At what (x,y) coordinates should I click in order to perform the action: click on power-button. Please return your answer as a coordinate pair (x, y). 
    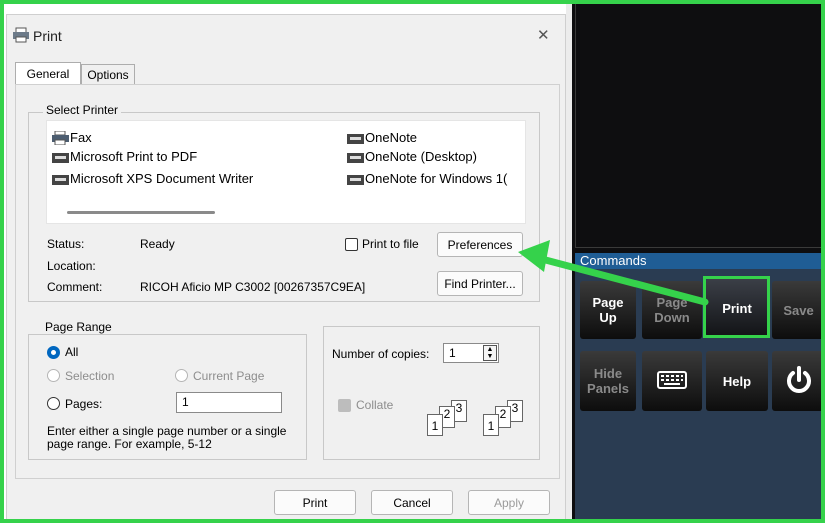
    Looking at the image, I should click on (798, 381).